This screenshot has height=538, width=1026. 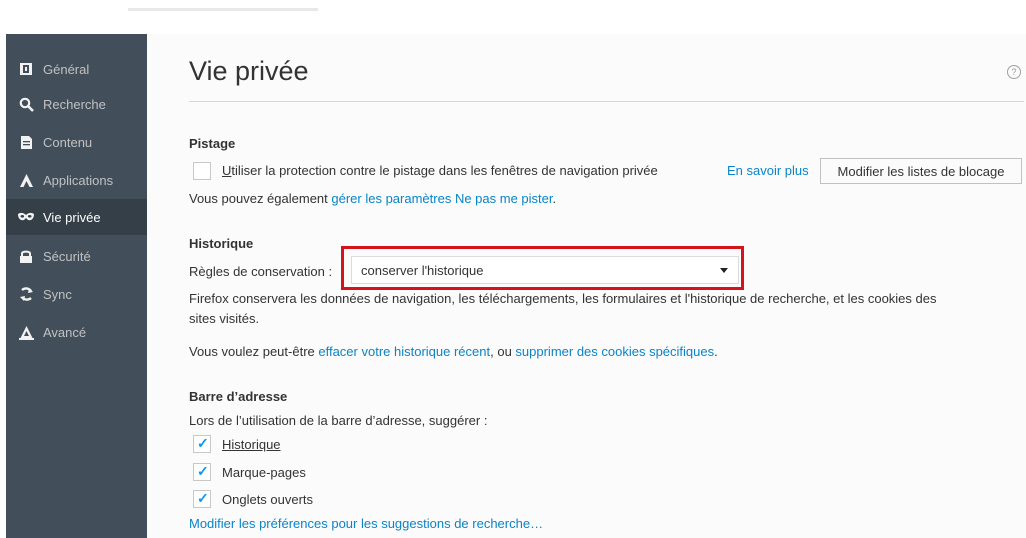 What do you see at coordinates (554, 198) in the screenshot?
I see `dnt-end: .` at bounding box center [554, 198].